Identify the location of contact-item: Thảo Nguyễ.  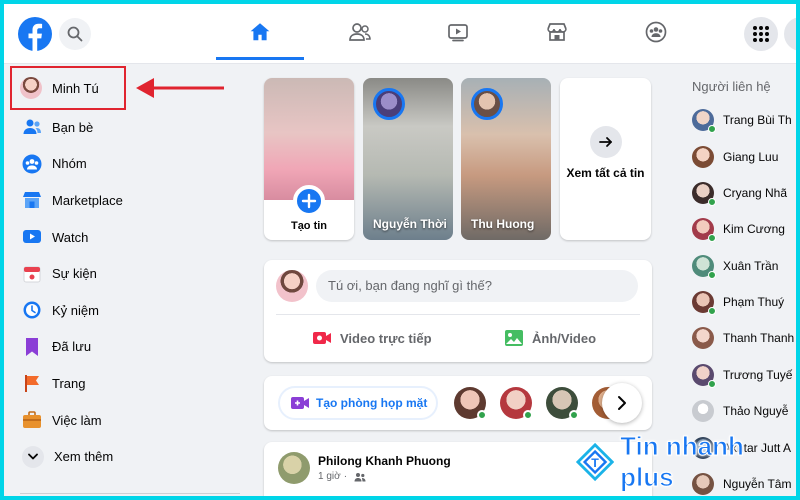
(746, 411).